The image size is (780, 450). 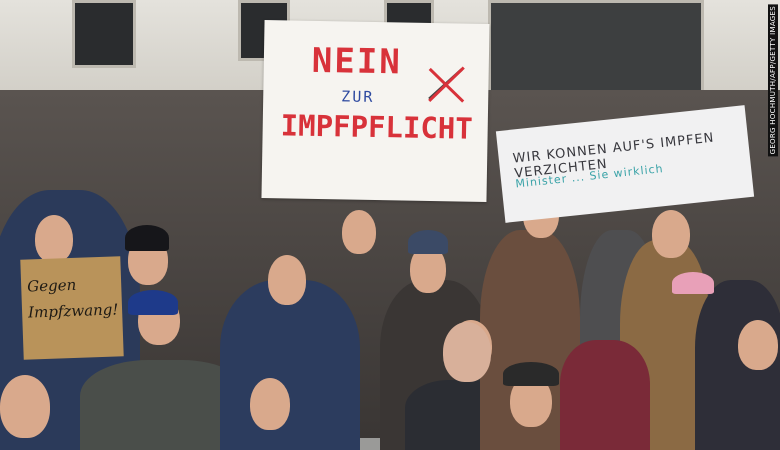 What do you see at coordinates (446, 84) in the screenshot?
I see `crossed-syringe-icon` at bounding box center [446, 84].